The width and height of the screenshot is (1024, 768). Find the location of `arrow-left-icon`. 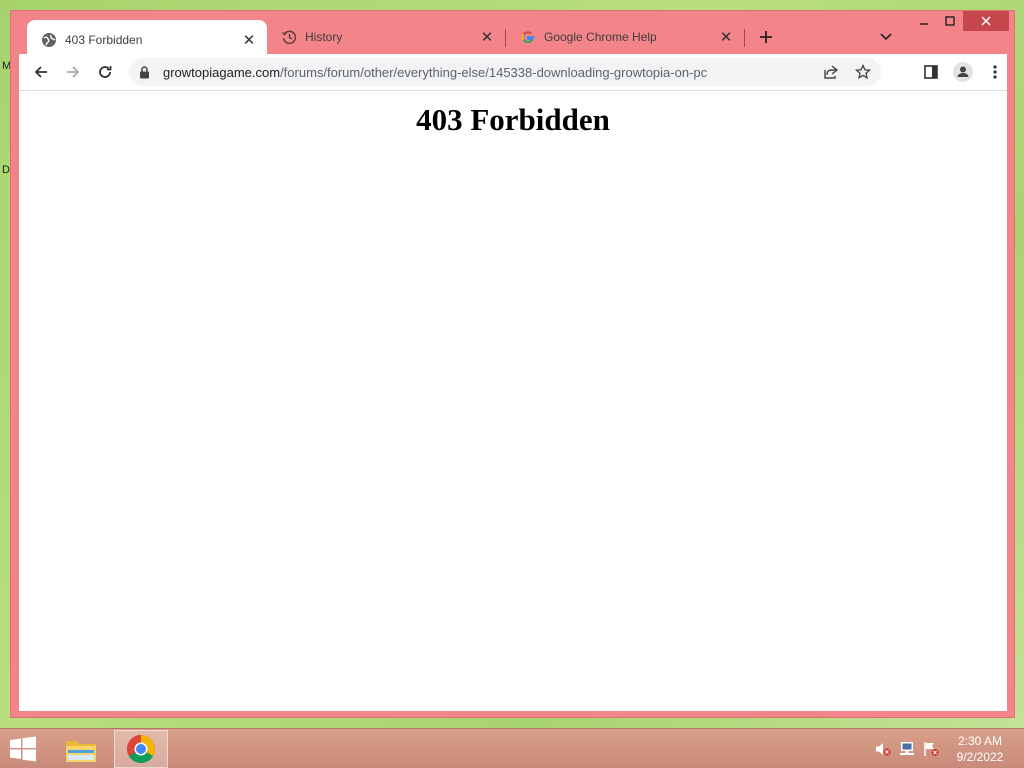

arrow-left-icon is located at coordinates (40, 72).